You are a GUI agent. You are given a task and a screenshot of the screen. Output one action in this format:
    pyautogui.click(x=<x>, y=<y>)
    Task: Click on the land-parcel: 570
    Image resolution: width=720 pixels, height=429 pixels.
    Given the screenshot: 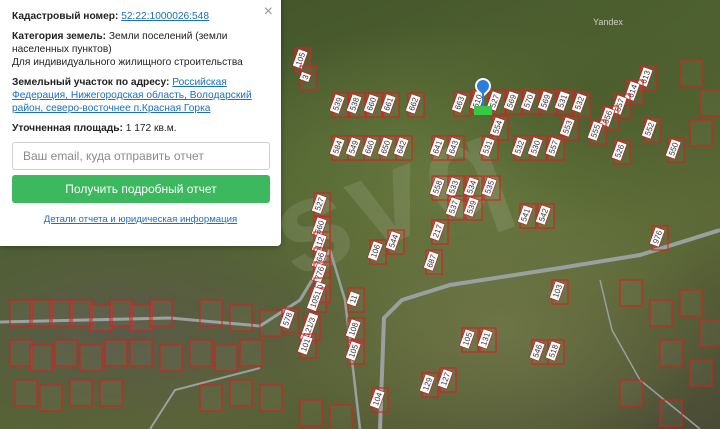 What is the action you would take?
    pyautogui.click(x=530, y=102)
    